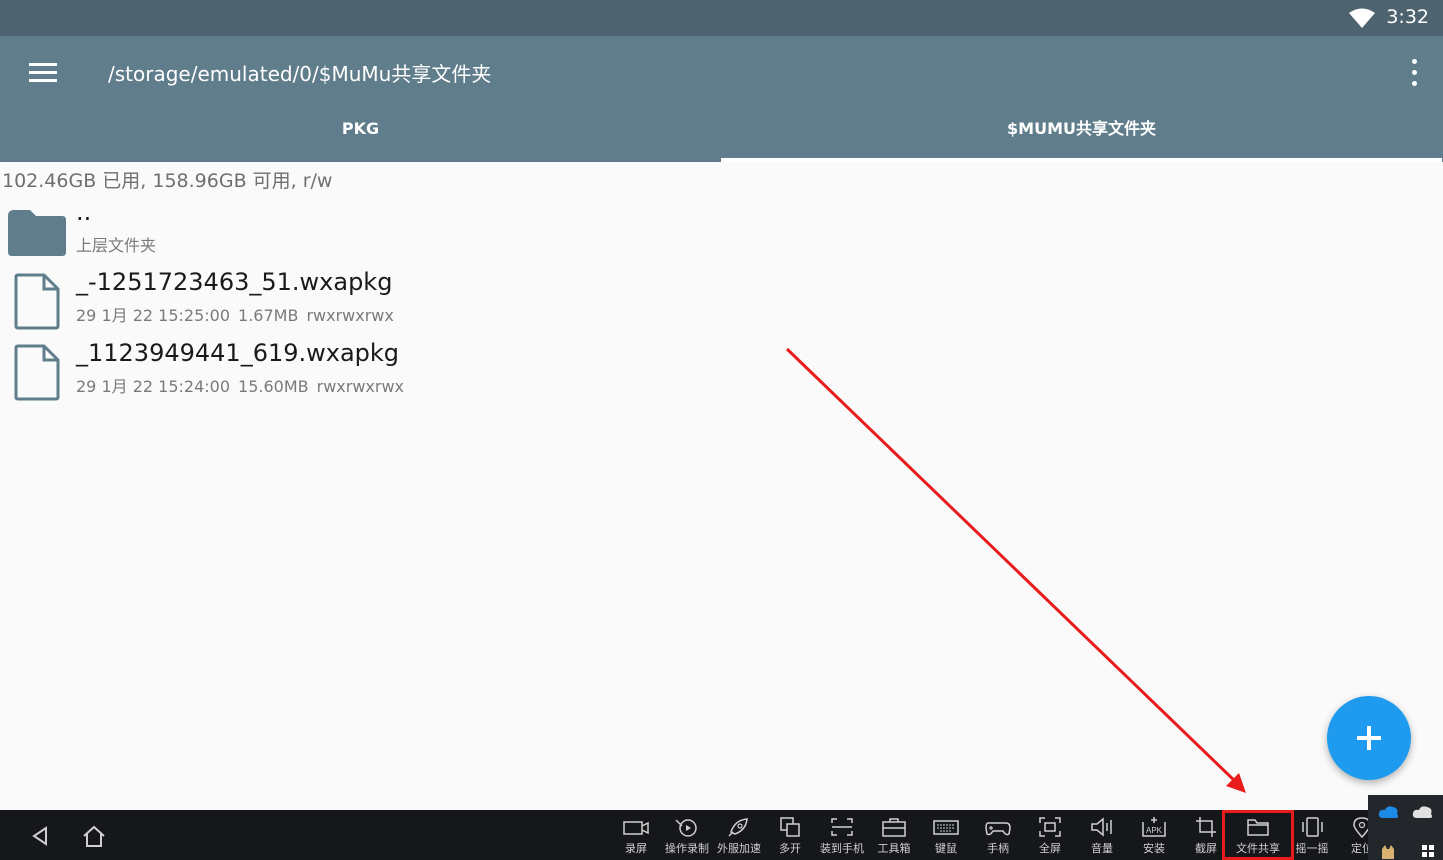 Image resolution: width=1443 pixels, height=860 pixels. I want to click on camera-icon, so click(636, 828).